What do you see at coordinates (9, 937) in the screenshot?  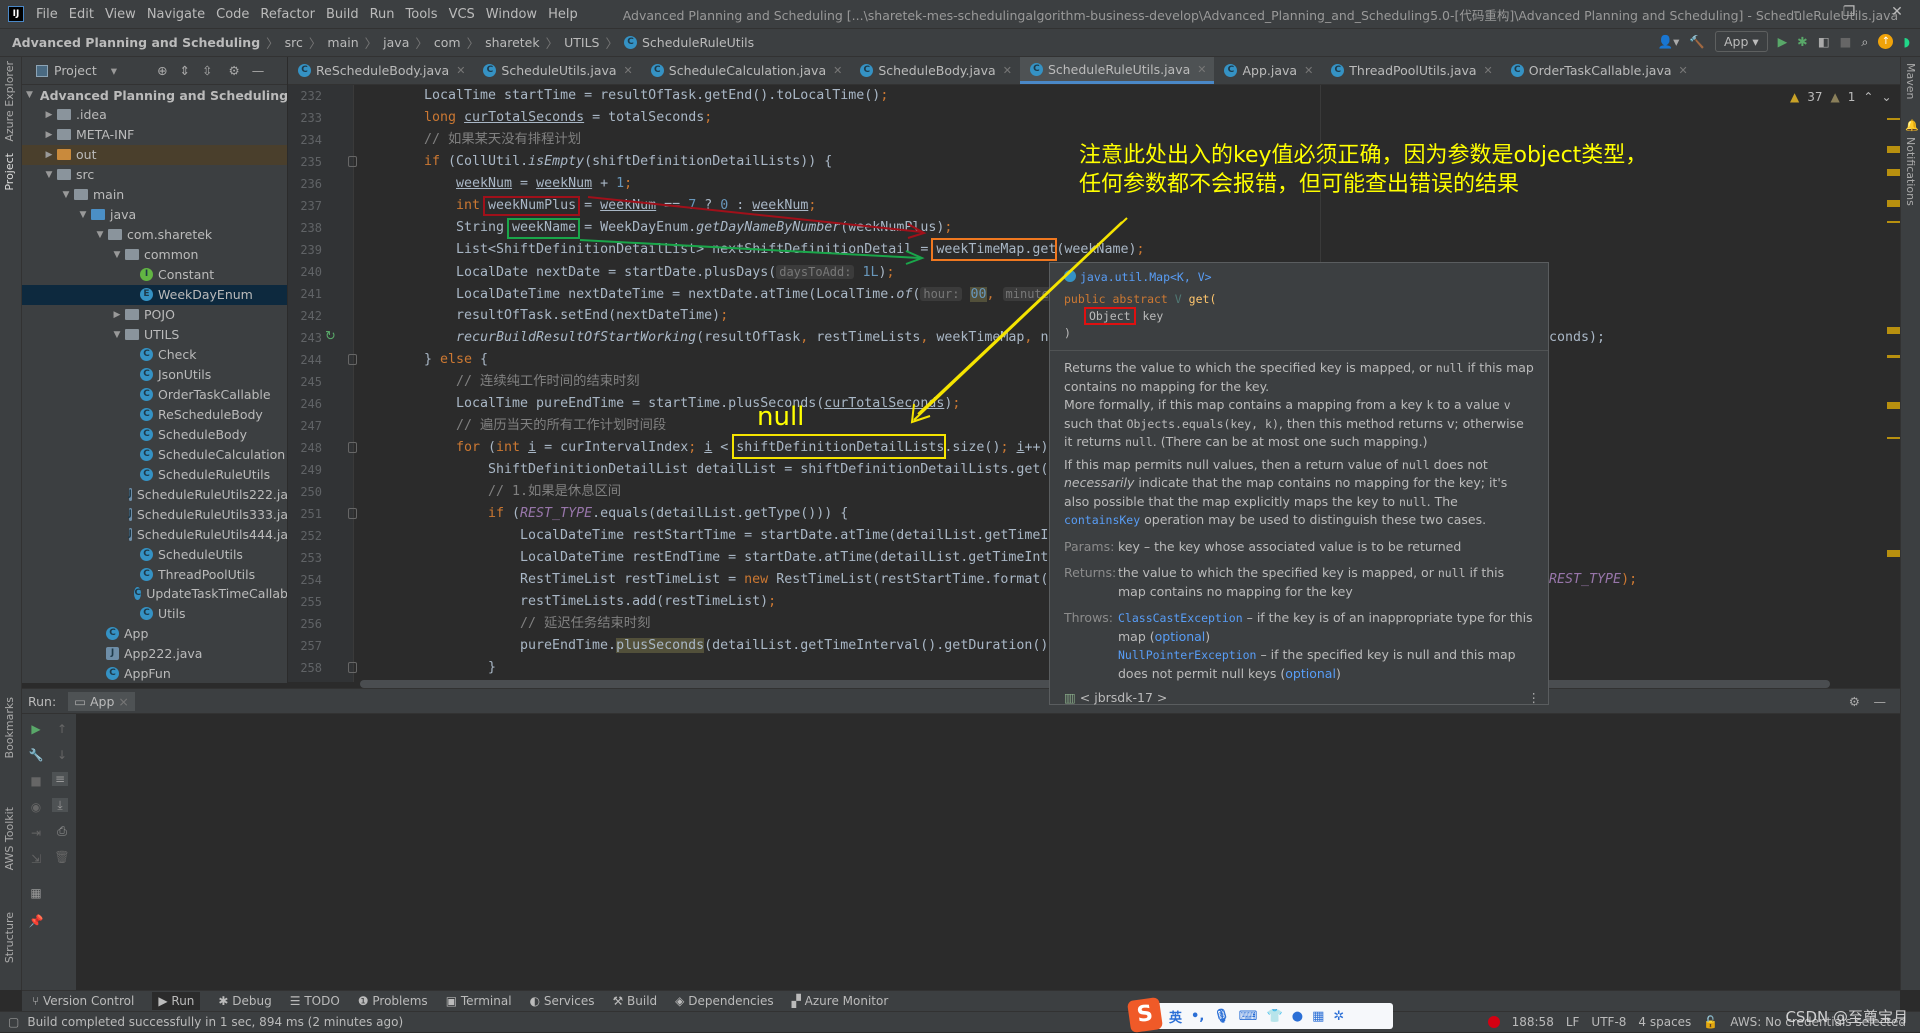 I see `structure-tool-tab: Structure` at bounding box center [9, 937].